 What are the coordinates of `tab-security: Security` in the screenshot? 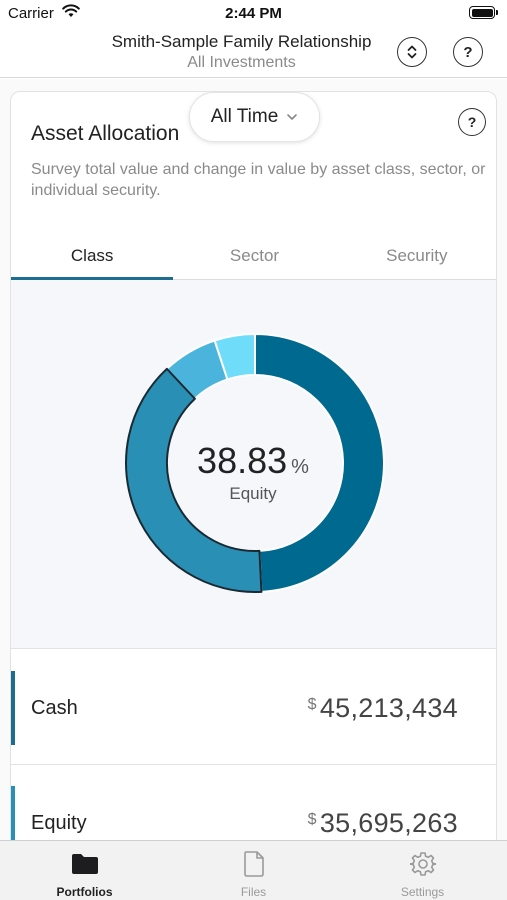 It's located at (416, 255).